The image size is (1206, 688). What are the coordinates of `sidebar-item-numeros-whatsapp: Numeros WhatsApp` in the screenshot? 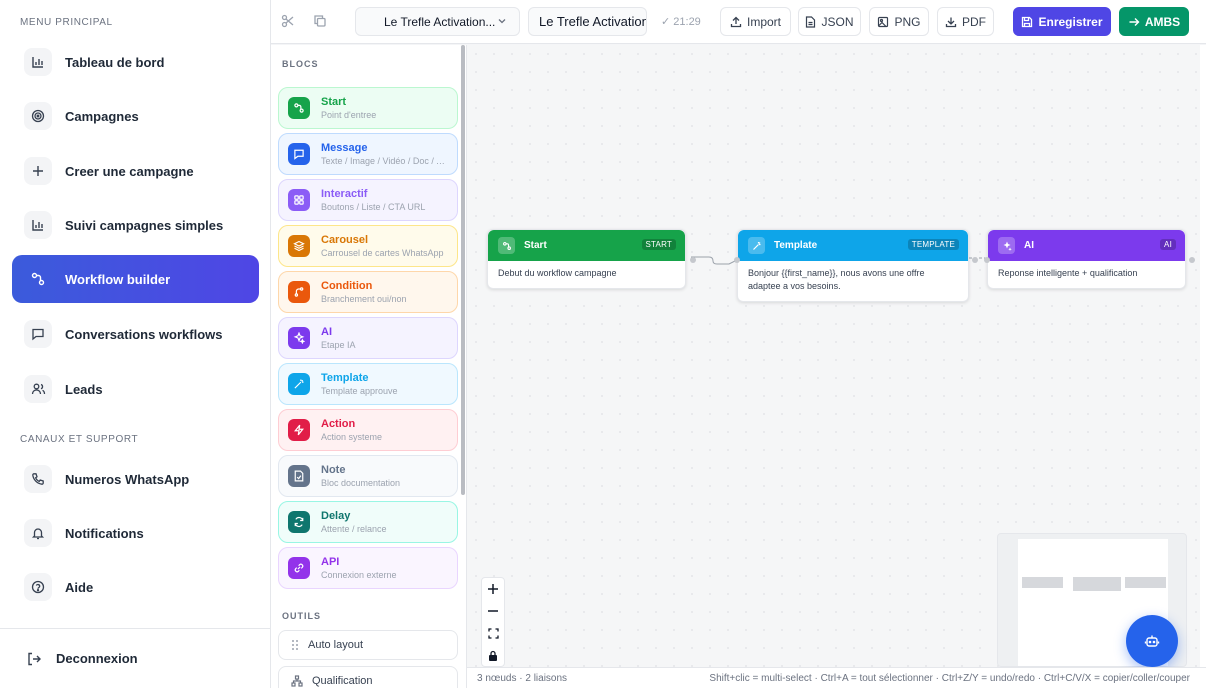 It's located at (135, 479).